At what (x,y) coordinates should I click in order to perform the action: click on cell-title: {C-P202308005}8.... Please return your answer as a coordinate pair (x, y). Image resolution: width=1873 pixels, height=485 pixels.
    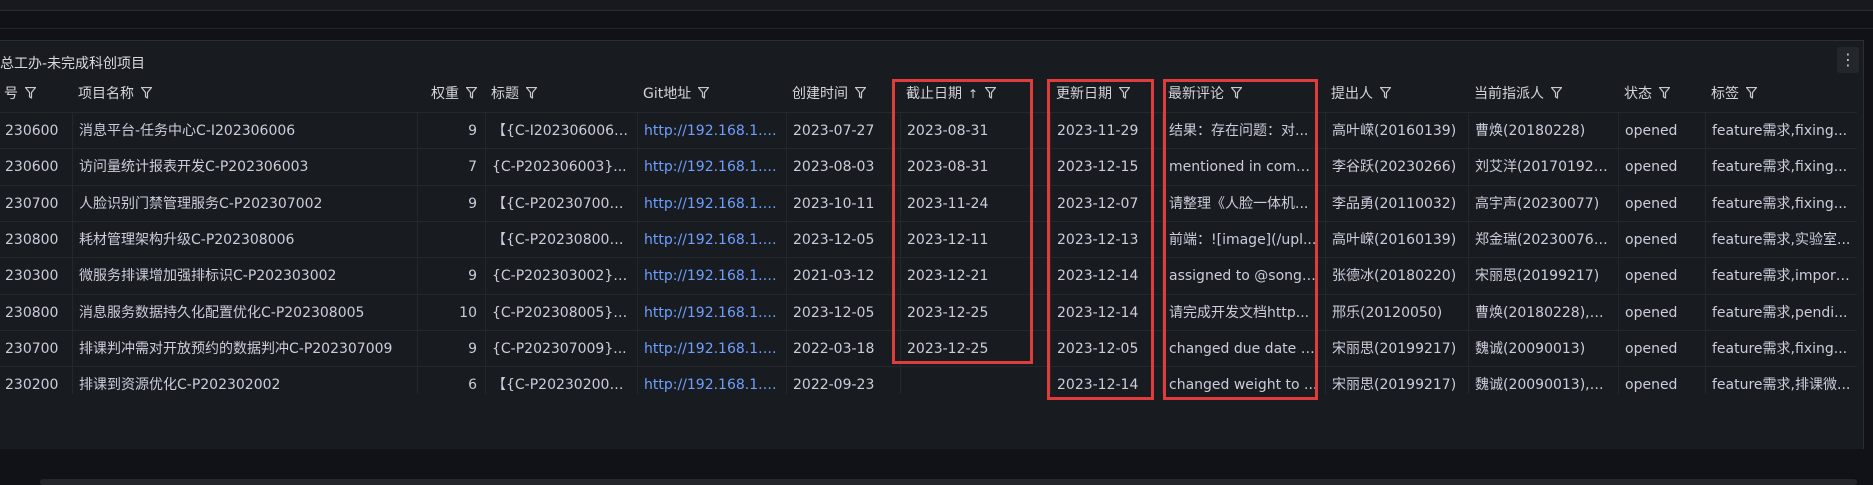
    Looking at the image, I should click on (561, 312).